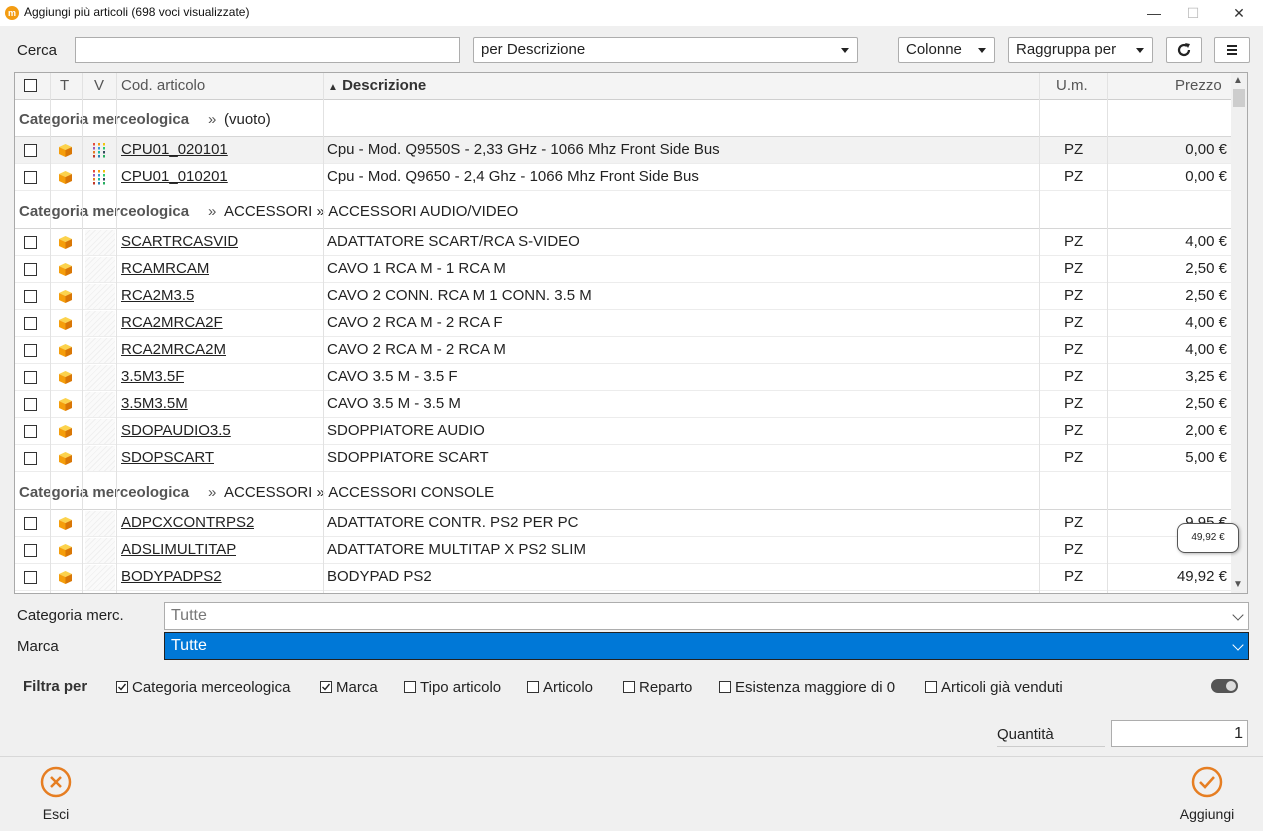 This screenshot has width=1263, height=831. Describe the element at coordinates (1080, 50) in the screenshot. I see `group-by-button: Raggruppa per` at that location.